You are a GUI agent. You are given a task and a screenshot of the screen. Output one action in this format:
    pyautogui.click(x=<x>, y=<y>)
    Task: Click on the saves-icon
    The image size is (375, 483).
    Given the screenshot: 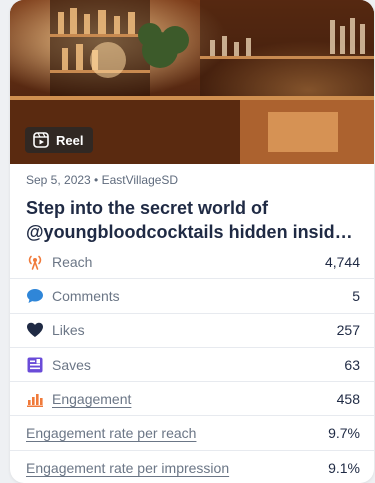 What is the action you would take?
    pyautogui.click(x=35, y=365)
    